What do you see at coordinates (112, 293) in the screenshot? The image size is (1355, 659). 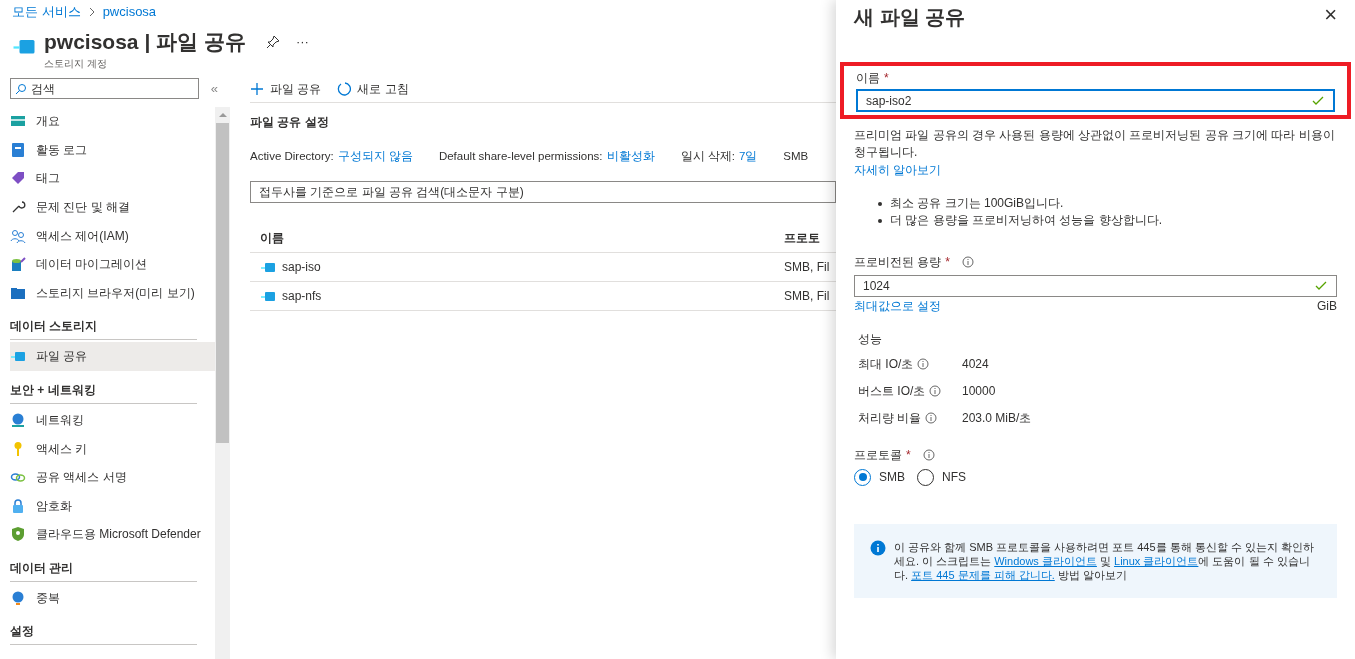 I see `sidebar-item: 스토리지 브라우저(미리 보기)` at bounding box center [112, 293].